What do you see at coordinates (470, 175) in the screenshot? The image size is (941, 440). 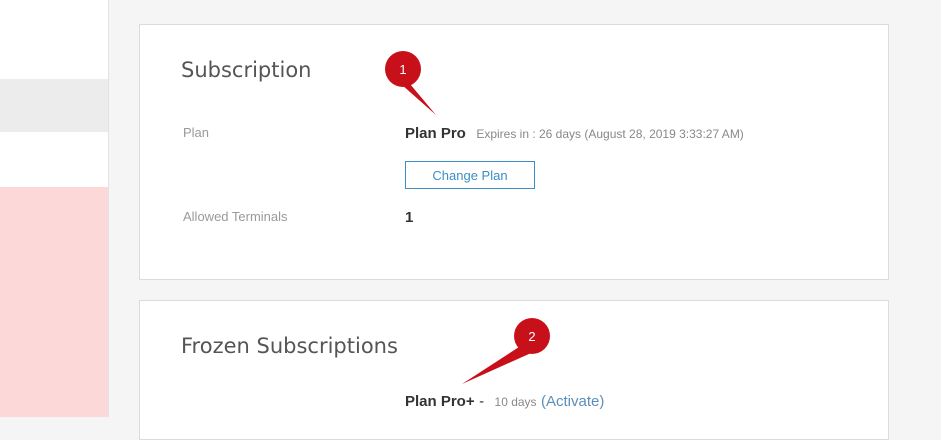 I see `change-plan-button: Change Plan` at bounding box center [470, 175].